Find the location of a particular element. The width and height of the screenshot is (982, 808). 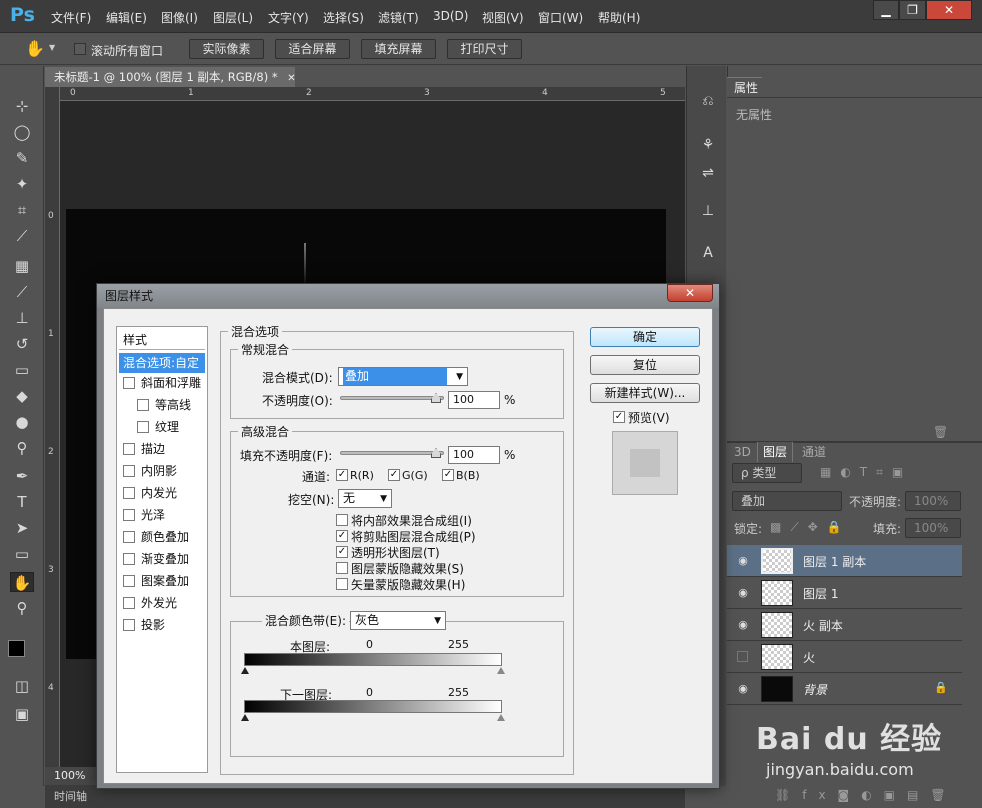

style-bevel-emboss: 斜面和浮雕 is located at coordinates (180, 383).